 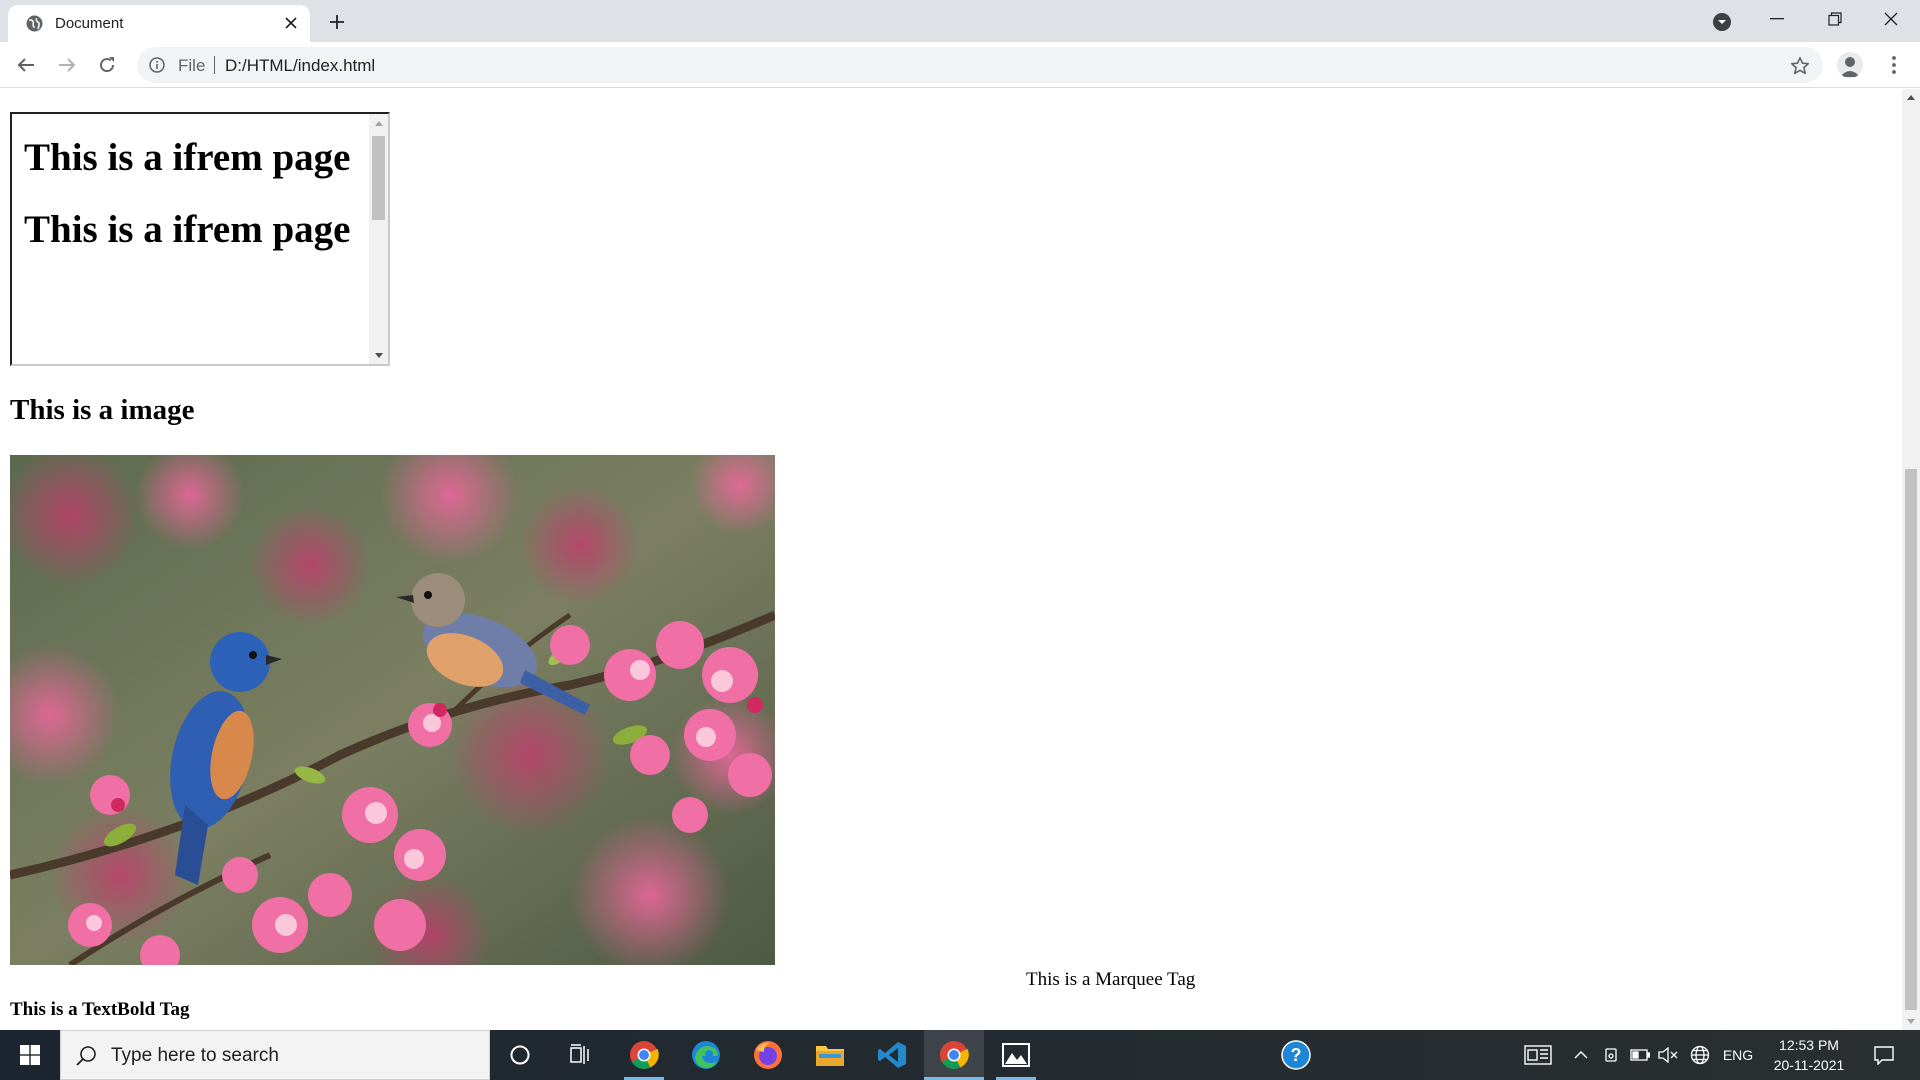 I want to click on help-icon: ?, so click(x=1296, y=1055).